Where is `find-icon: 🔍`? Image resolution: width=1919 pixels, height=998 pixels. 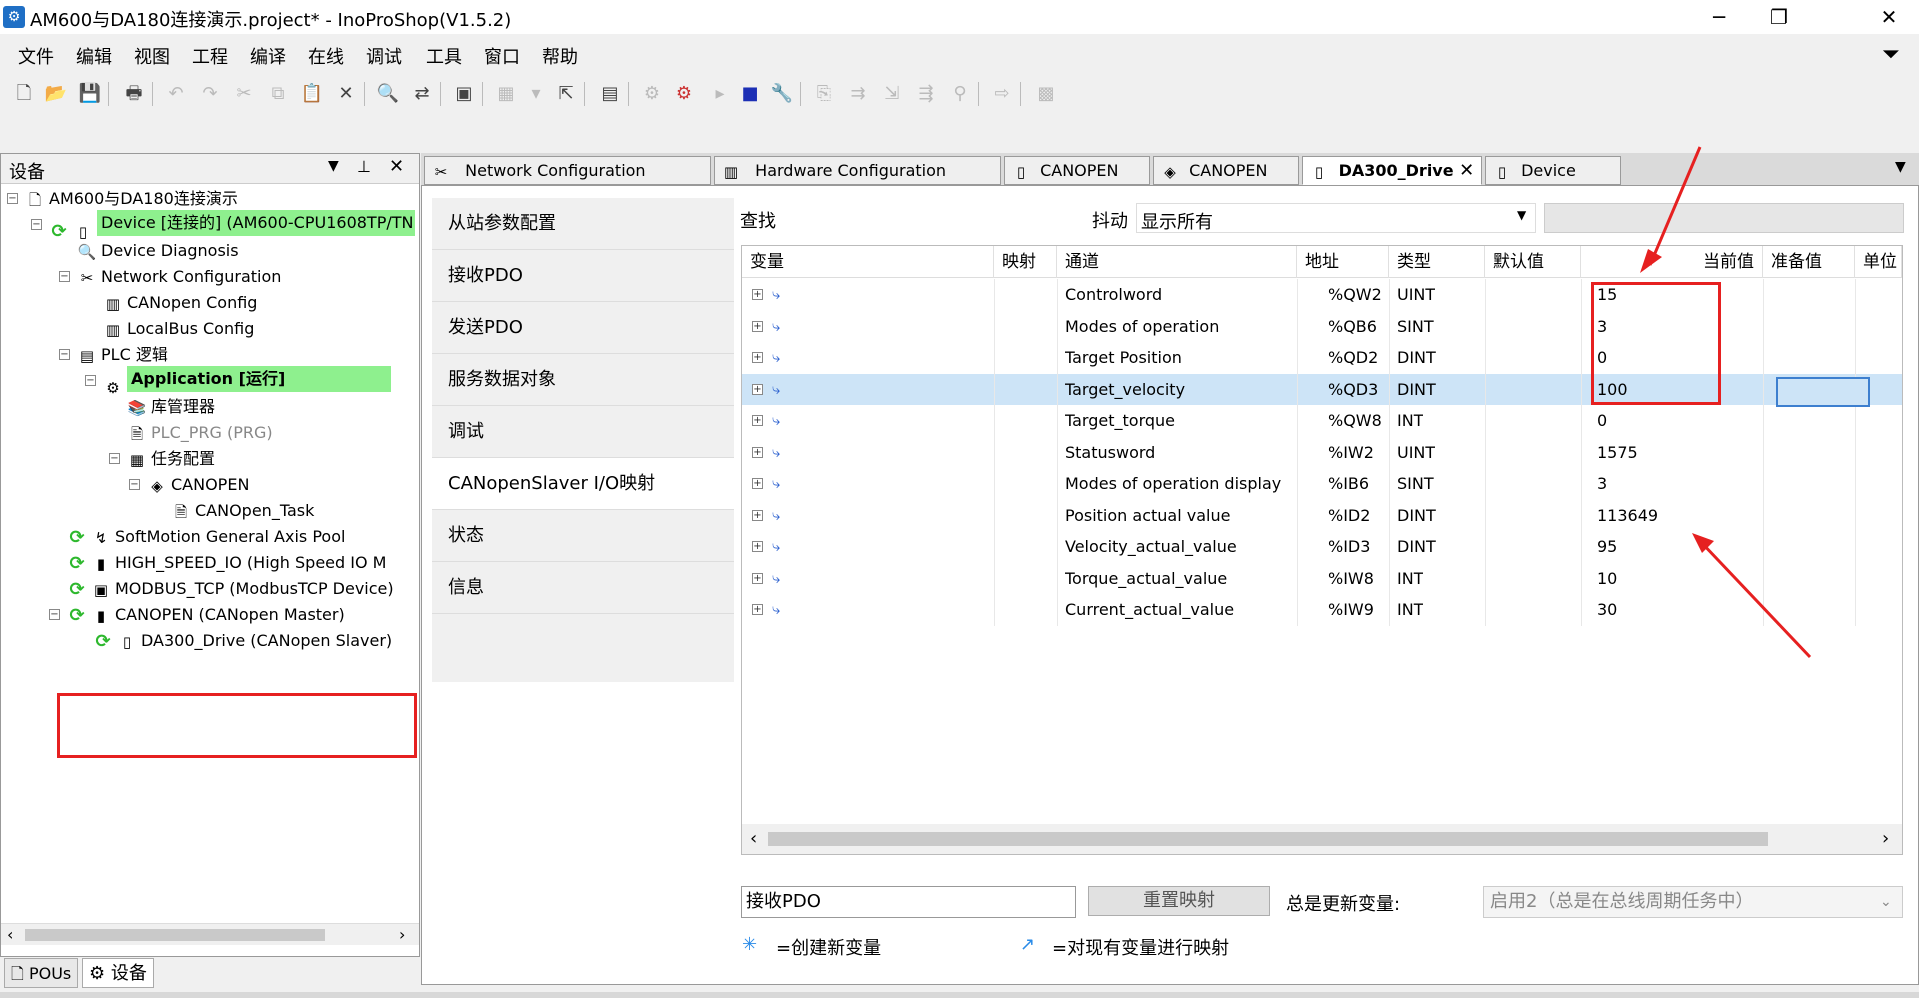
find-icon: 🔍 is located at coordinates (388, 94).